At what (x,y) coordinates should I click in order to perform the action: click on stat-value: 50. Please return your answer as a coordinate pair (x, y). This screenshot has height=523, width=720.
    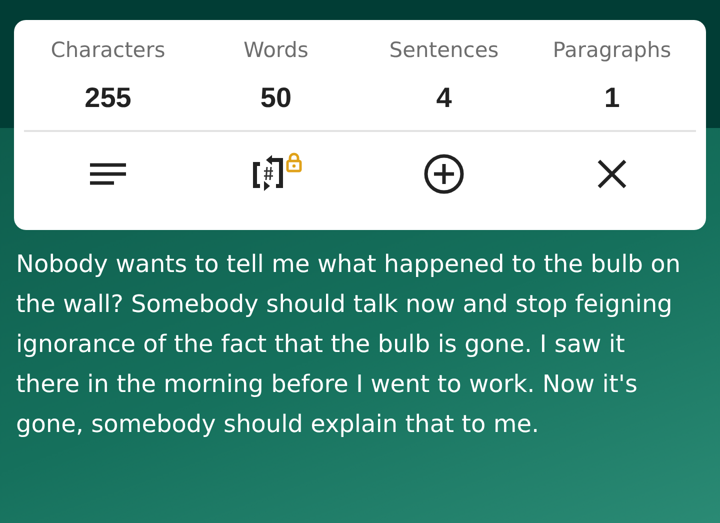
    Looking at the image, I should click on (276, 98).